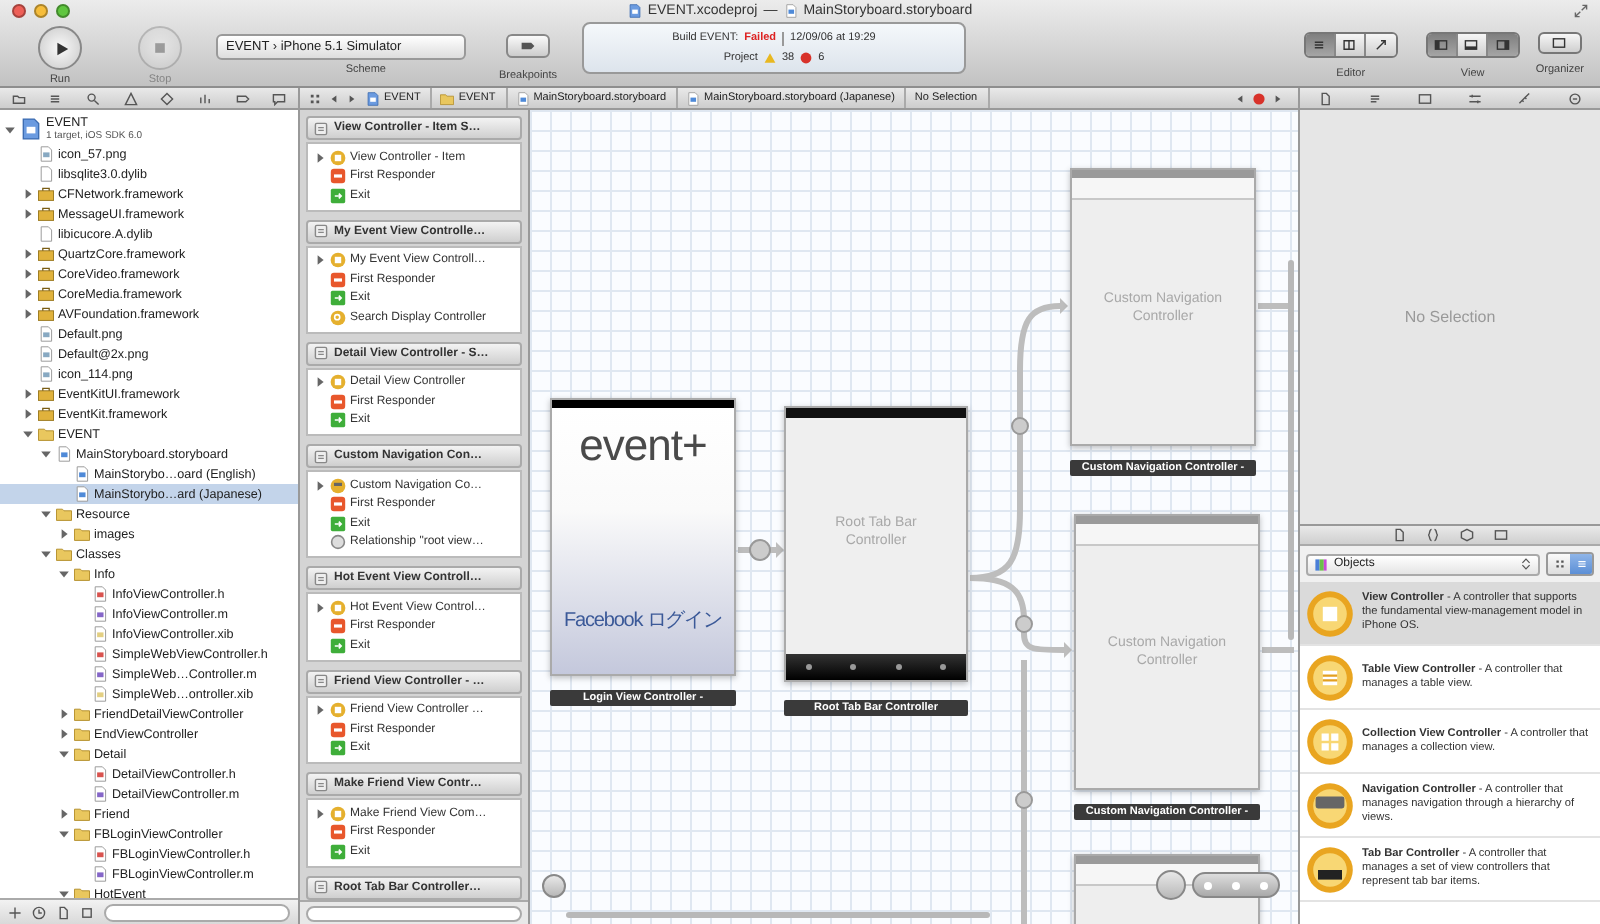 This screenshot has width=1600, height=924. What do you see at coordinates (1475, 98) in the screenshot?
I see `sliders-icon` at bounding box center [1475, 98].